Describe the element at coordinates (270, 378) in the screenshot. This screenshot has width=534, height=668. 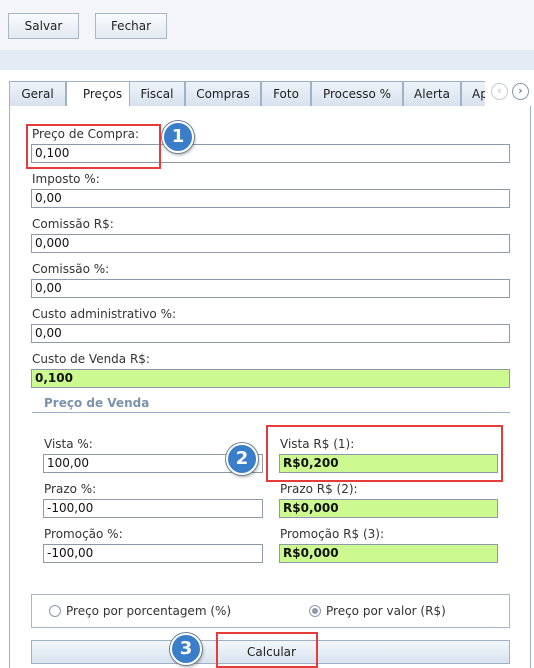
I see `custo-venda-field: 0,100` at that location.